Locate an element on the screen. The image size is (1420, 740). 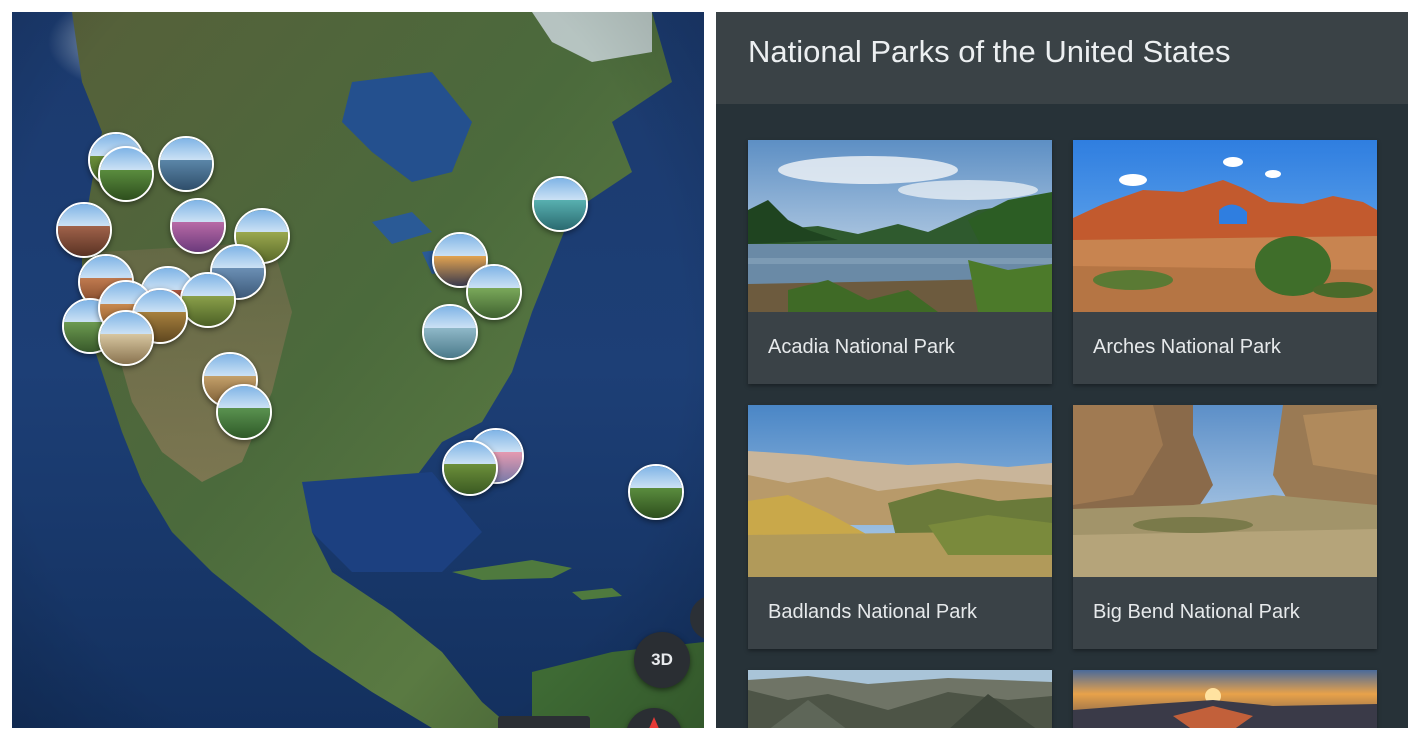
list-header: National Parks of the United States is located at coordinates (1062, 58).